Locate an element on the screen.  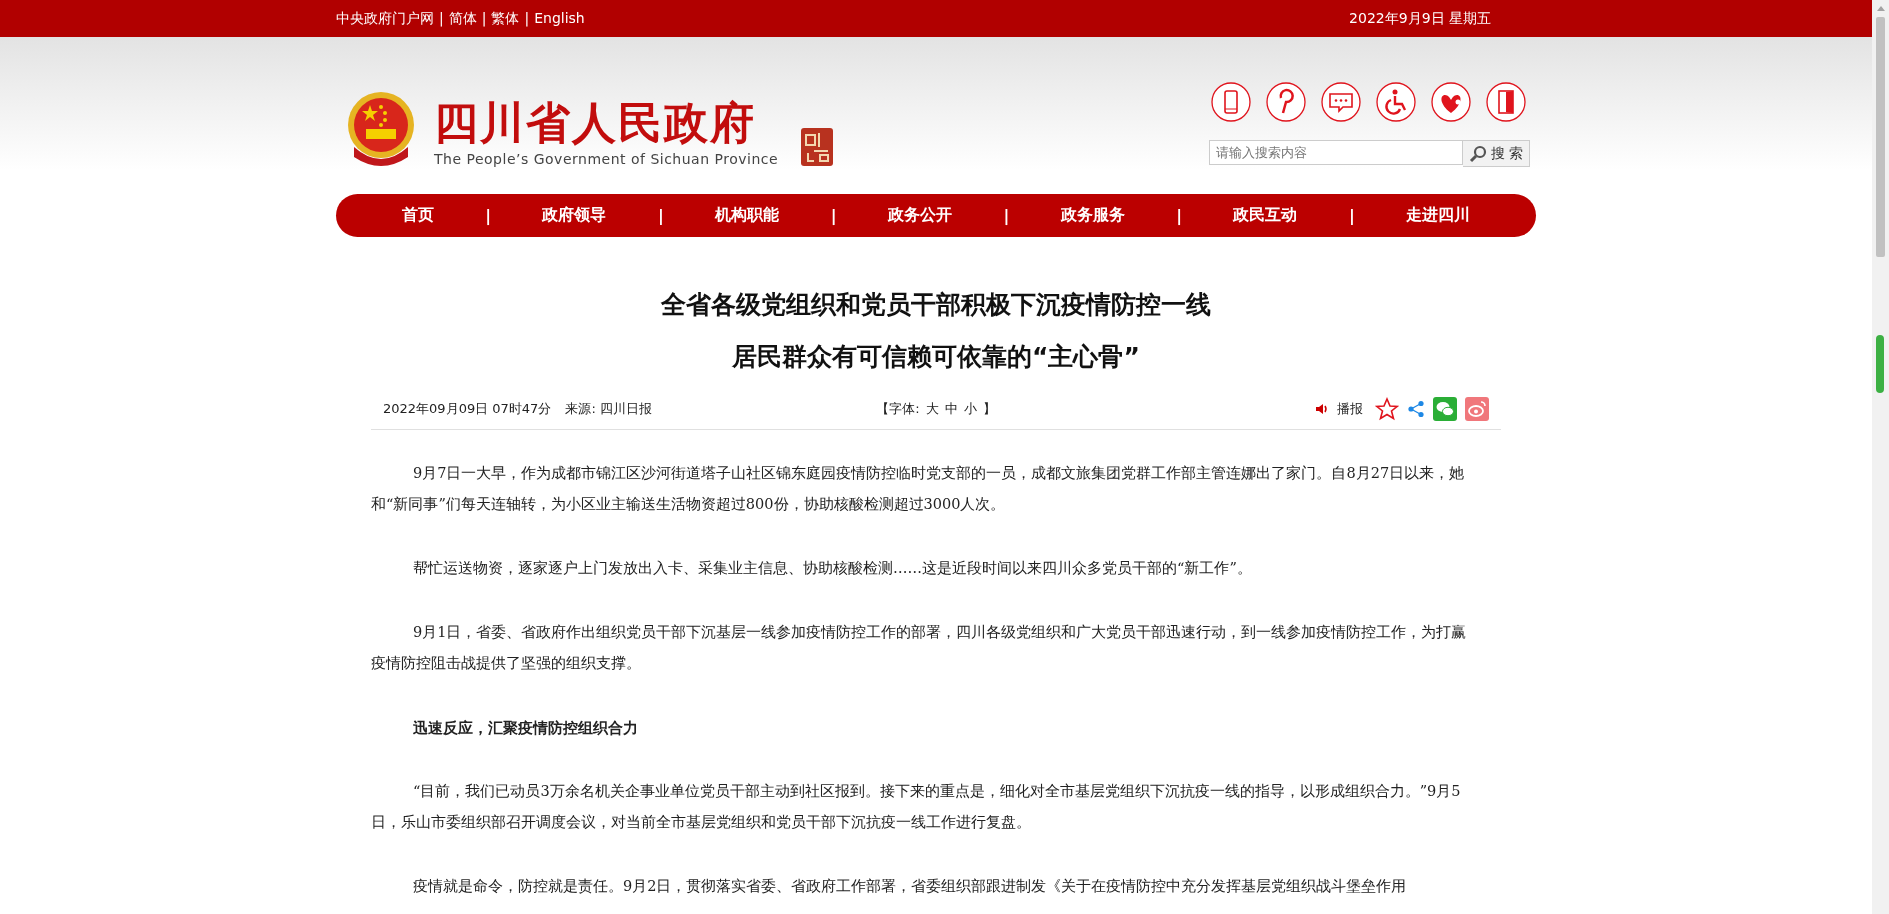
door-icon is located at coordinates (1506, 102).